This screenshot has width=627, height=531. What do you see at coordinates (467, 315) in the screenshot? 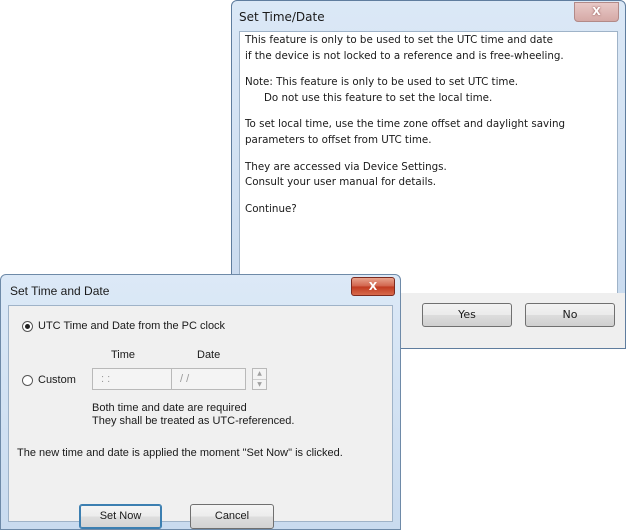
I see `yes-button: Yes` at bounding box center [467, 315].